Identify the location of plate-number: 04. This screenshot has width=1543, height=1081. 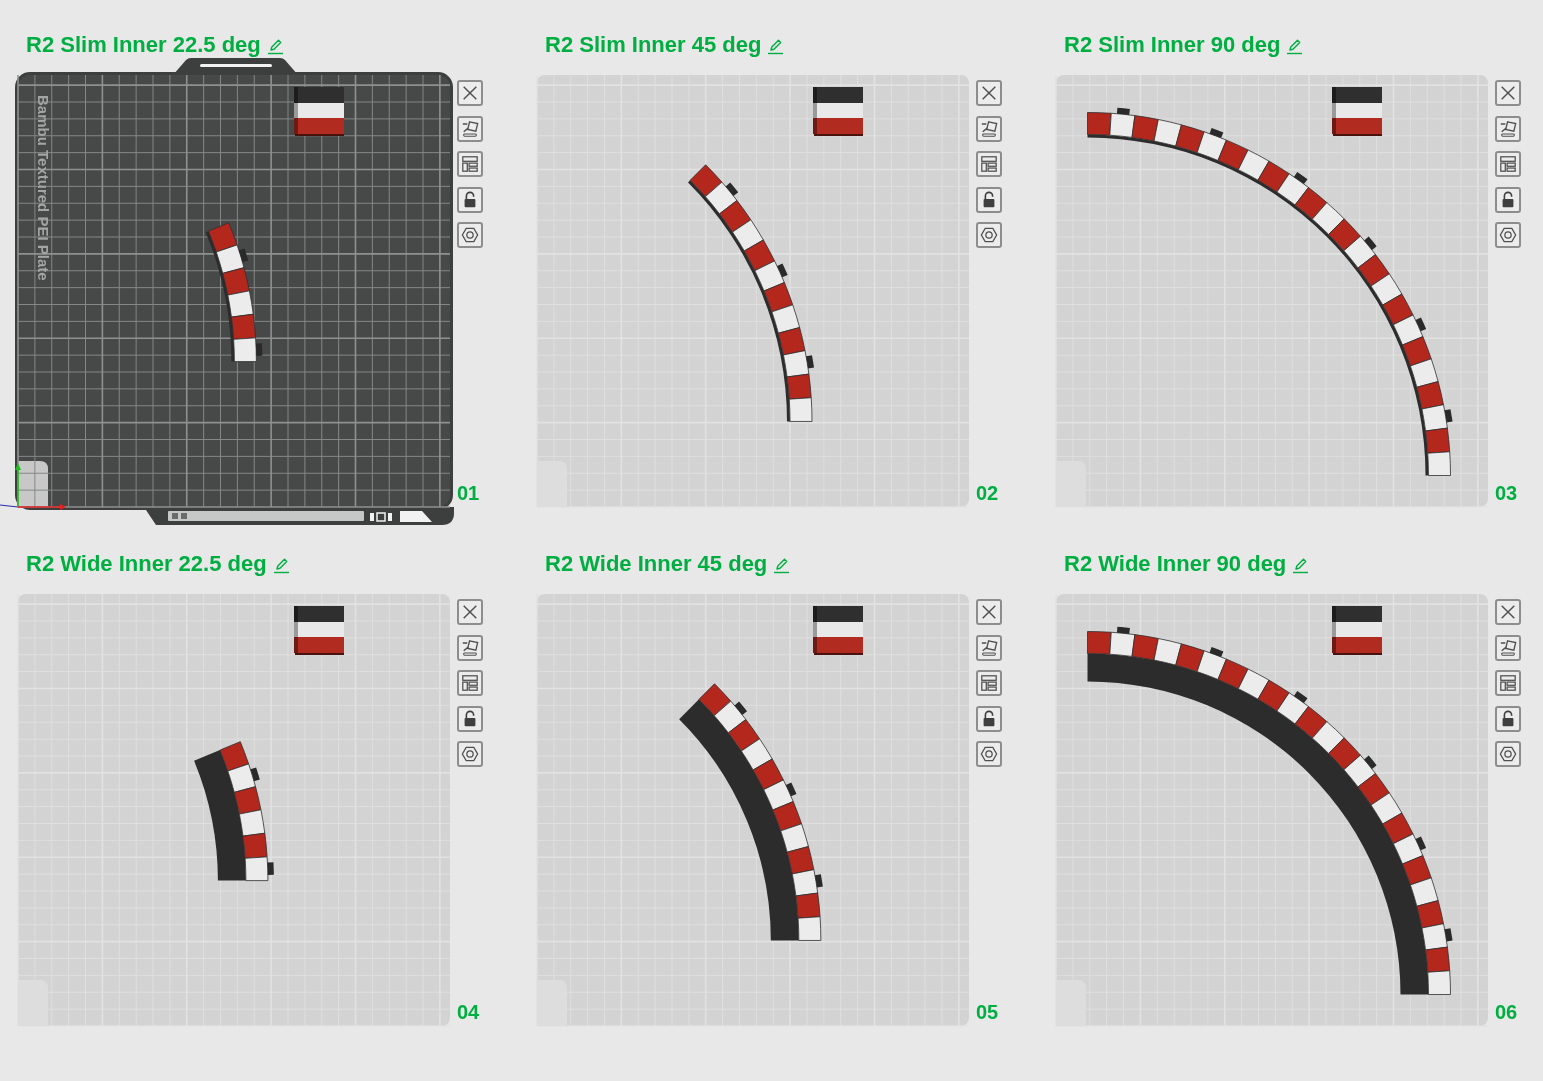
(469, 1012).